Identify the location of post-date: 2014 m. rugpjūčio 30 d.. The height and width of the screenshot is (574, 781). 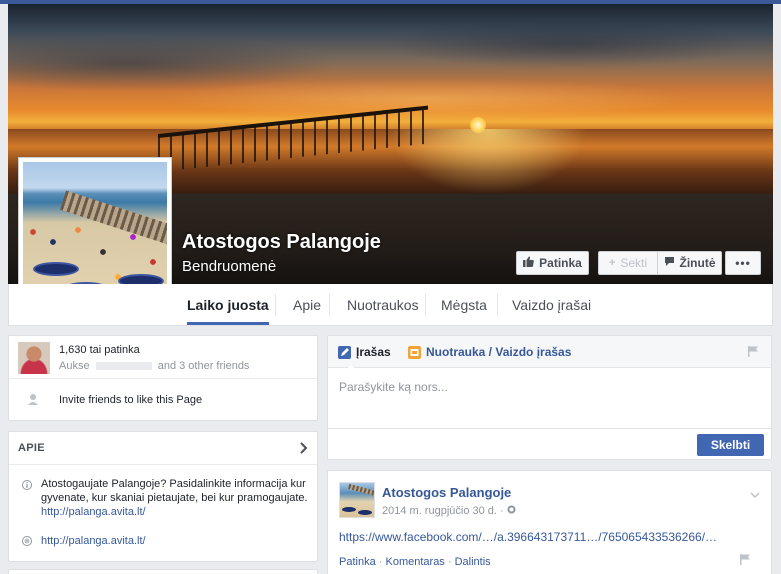
(439, 511).